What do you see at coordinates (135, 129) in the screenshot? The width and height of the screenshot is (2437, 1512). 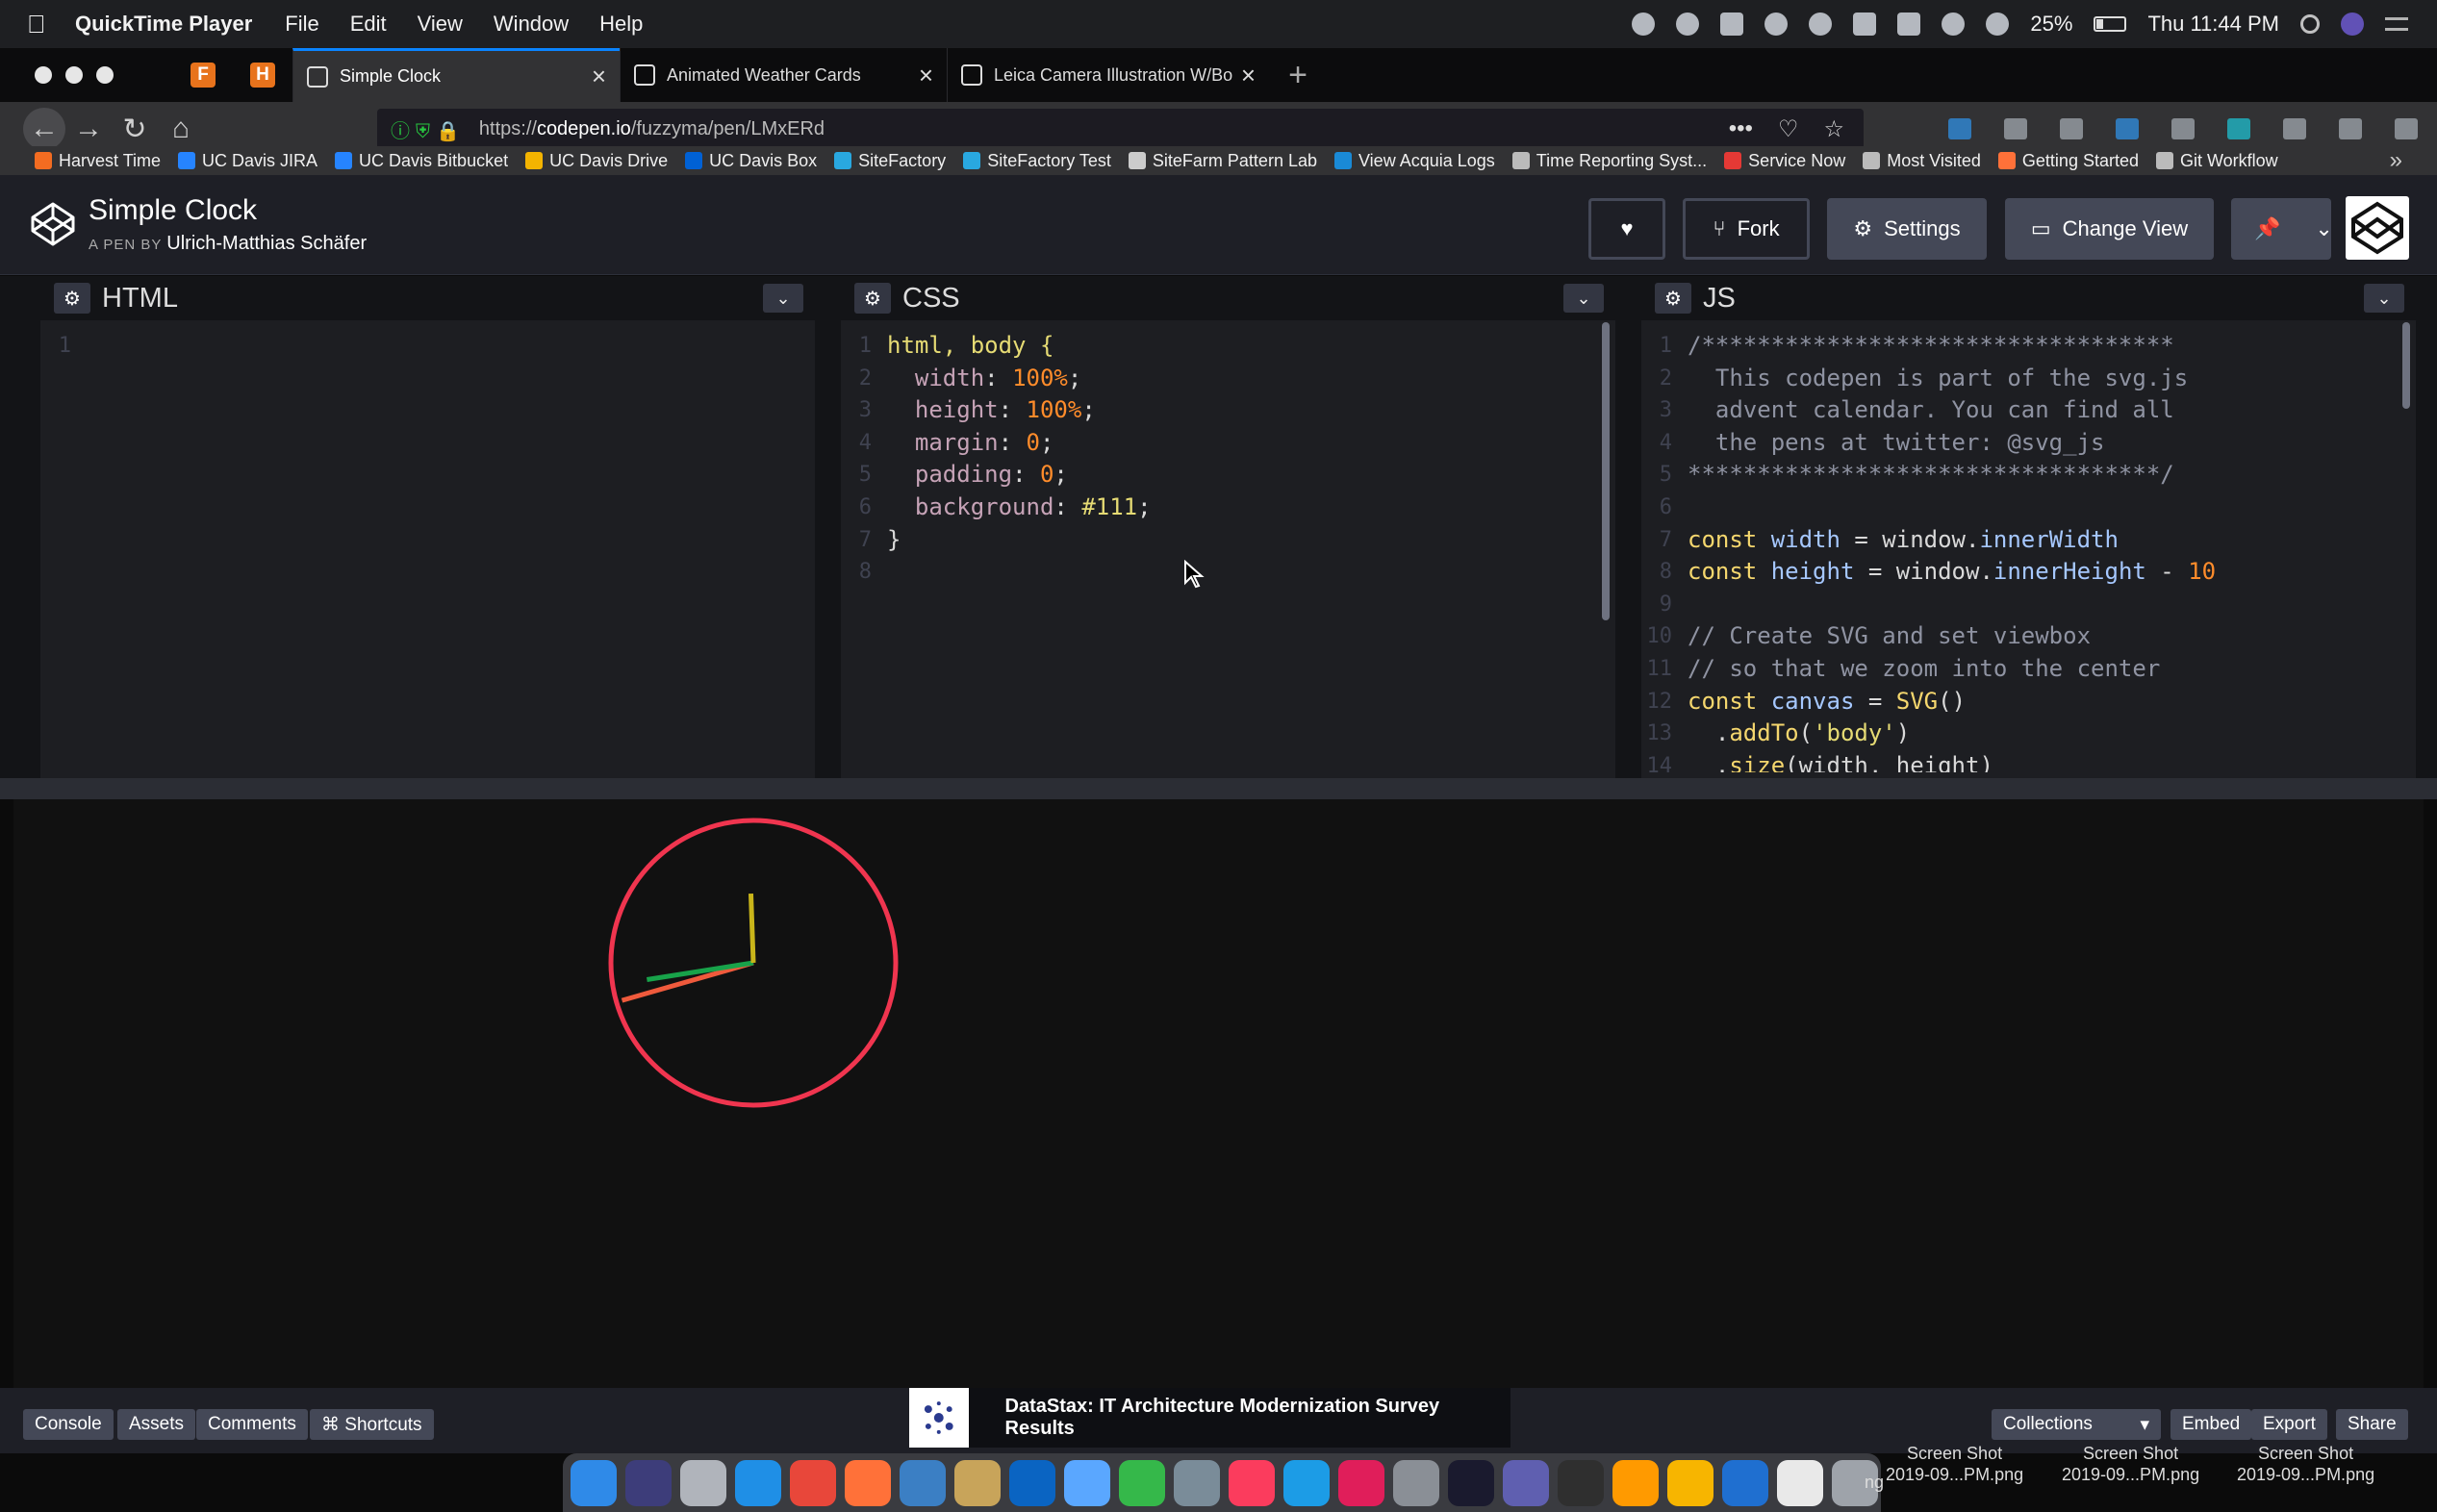 I see `reload-button: ↻` at bounding box center [135, 129].